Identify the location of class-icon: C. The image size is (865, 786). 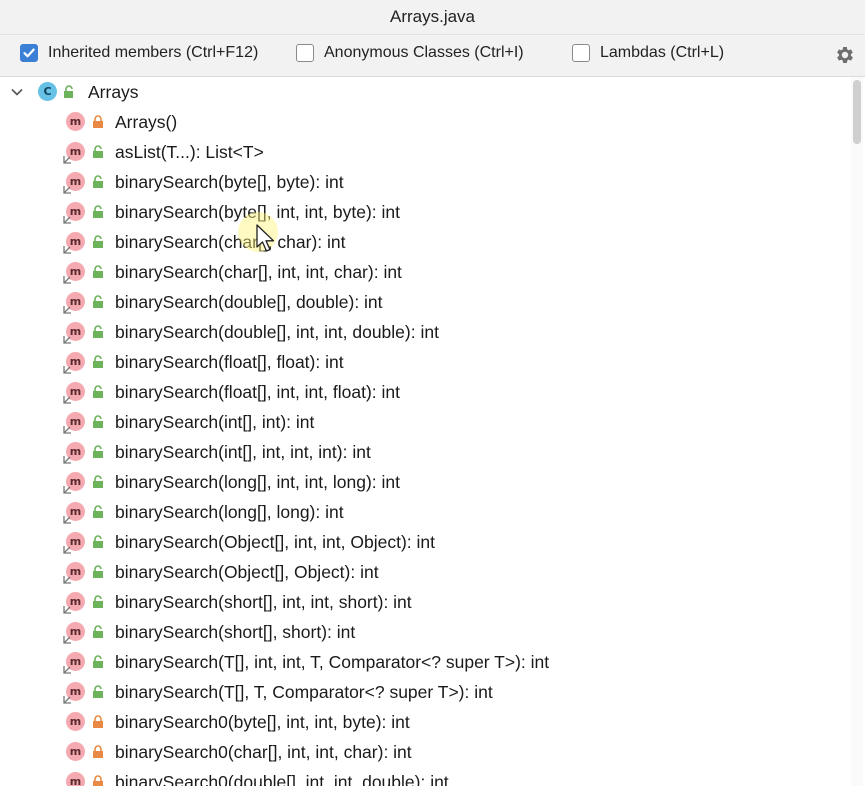
(47, 91).